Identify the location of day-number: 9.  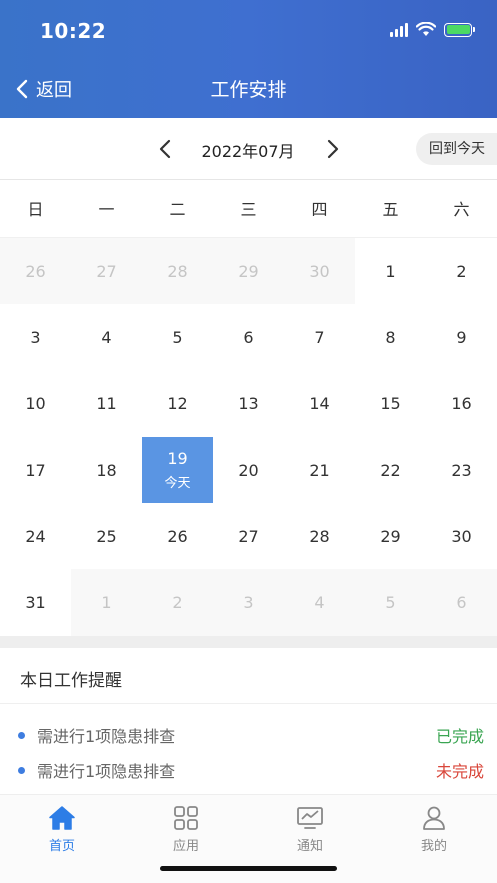
(461, 337).